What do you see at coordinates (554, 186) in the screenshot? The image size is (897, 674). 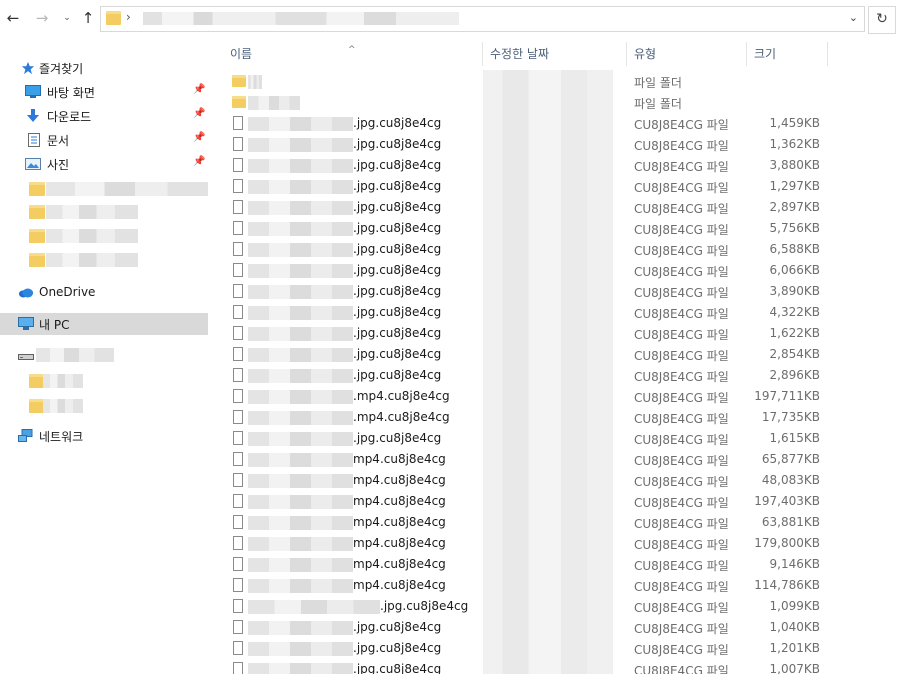 I see `file-row: .jpg.cu8j8e4cg CU8J8E4CG 파일 1,297KB` at bounding box center [554, 186].